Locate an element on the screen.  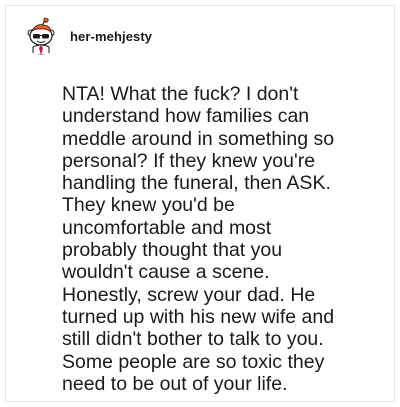
username-link: her-mehjesty is located at coordinates (111, 36).